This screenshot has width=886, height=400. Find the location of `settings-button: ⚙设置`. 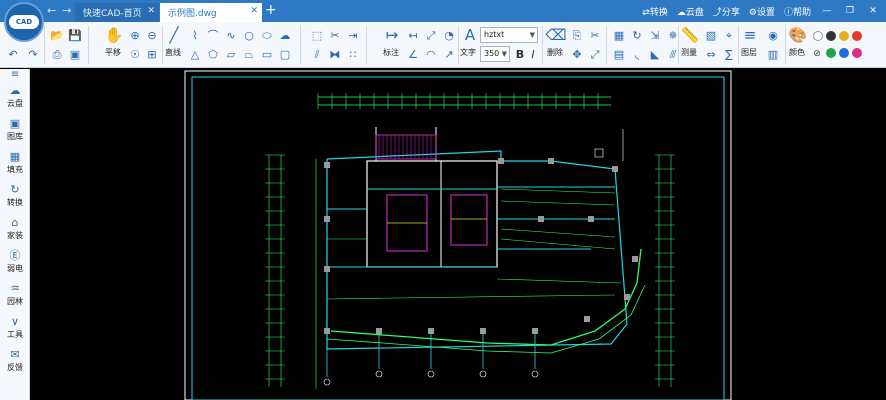

settings-button: ⚙设置 is located at coordinates (762, 11).